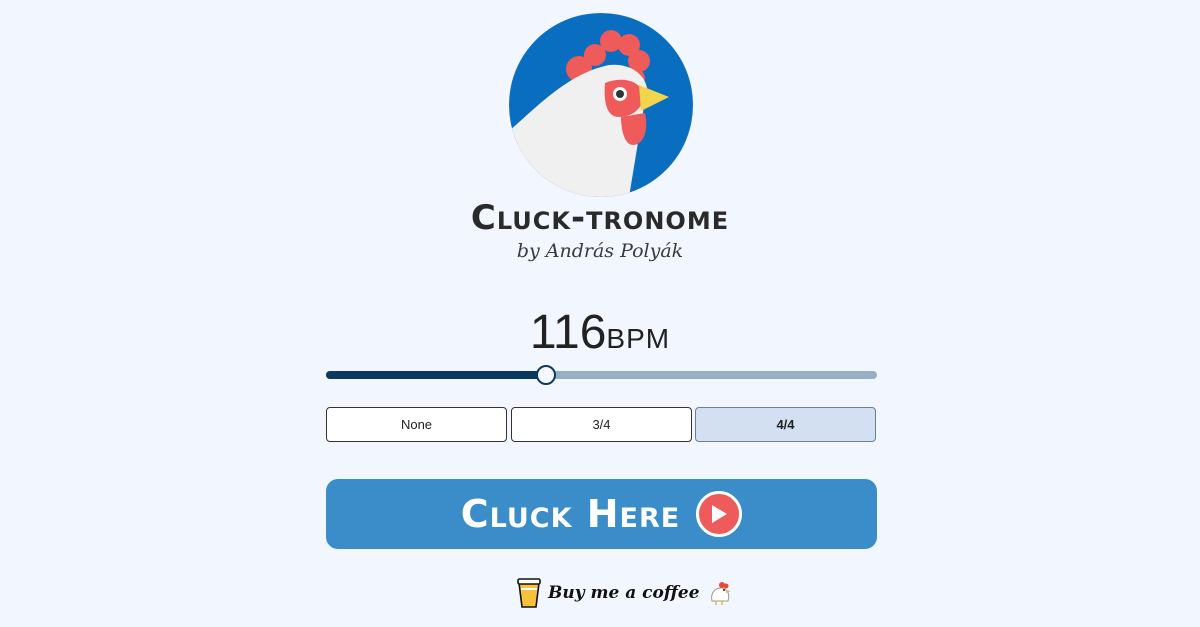 The image size is (1200, 627). Describe the element at coordinates (570, 514) in the screenshot. I see `cluck-here-label: Cluck Here` at that location.